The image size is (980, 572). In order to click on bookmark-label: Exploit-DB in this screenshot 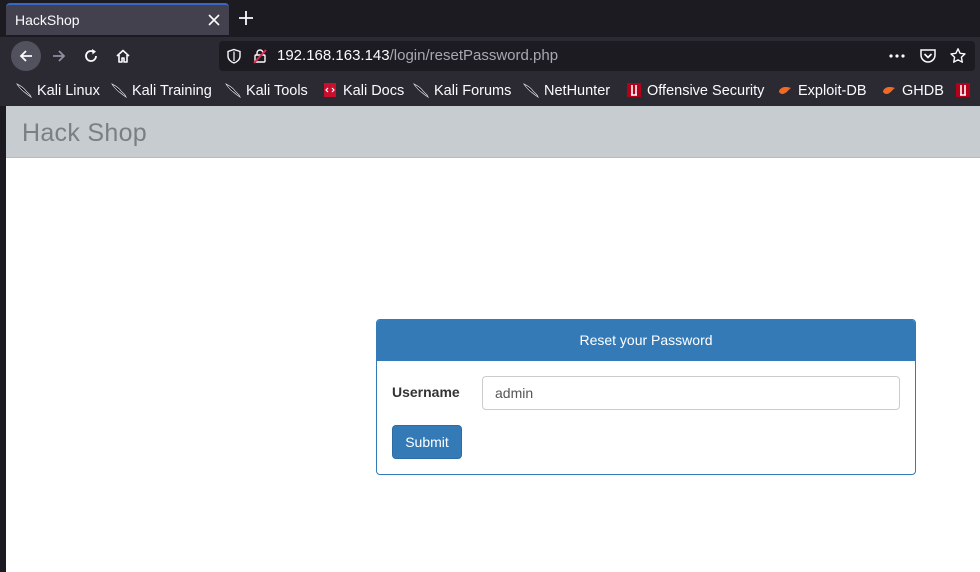, I will do `click(832, 91)`.